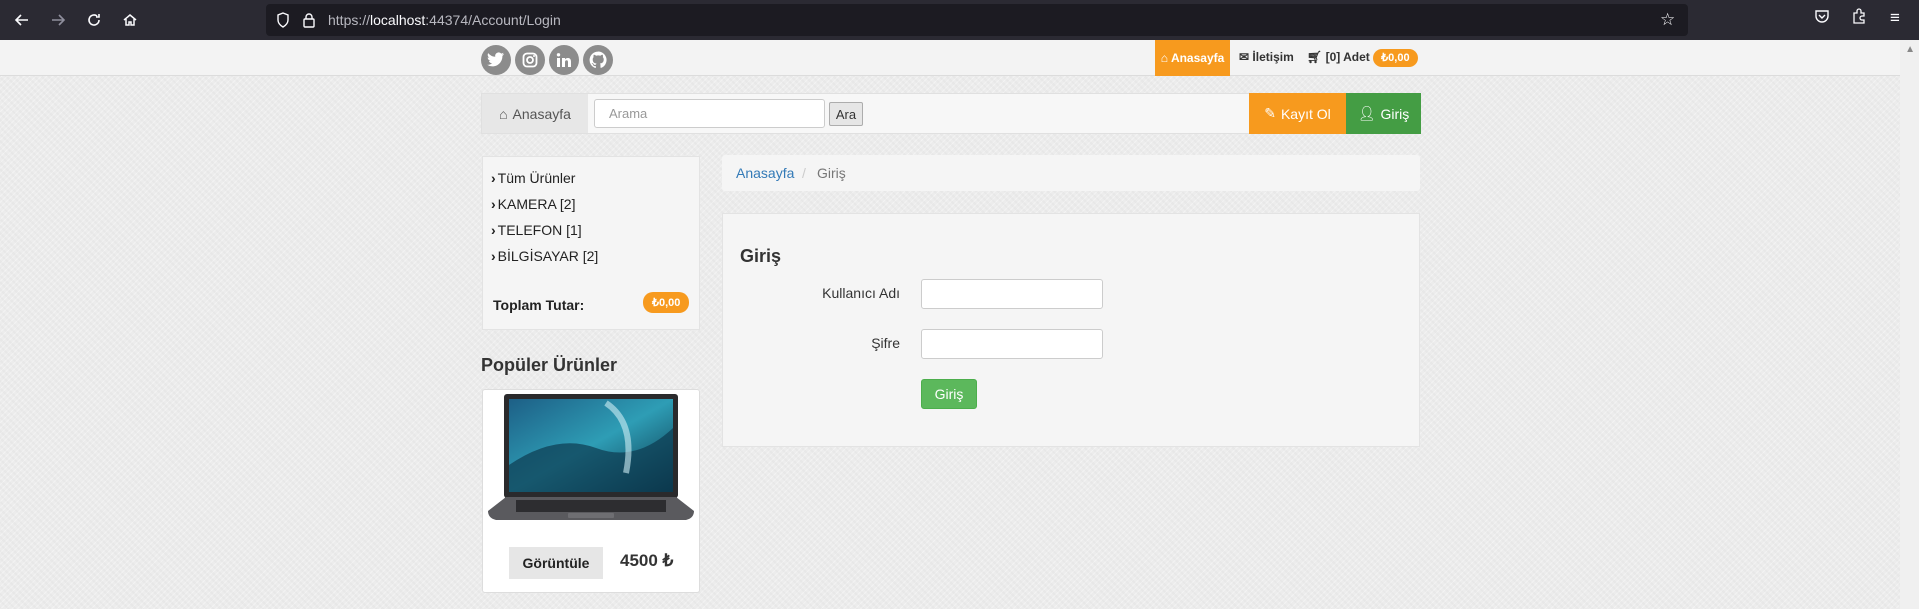  What do you see at coordinates (951, 113) in the screenshot?
I see `main-navbar: ⌂ Anasayfa Ara ✎ Kayıt Ol 👤︎ Giriş` at bounding box center [951, 113].